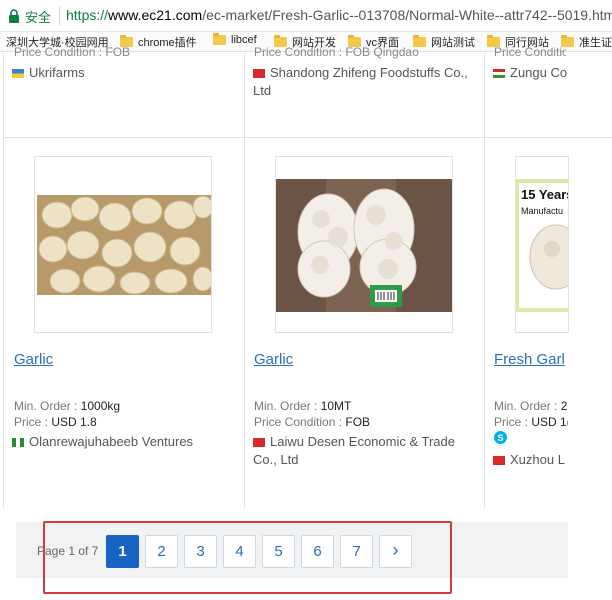 The width and height of the screenshot is (612, 600). I want to click on min-order-value: 10MT, so click(336, 406).